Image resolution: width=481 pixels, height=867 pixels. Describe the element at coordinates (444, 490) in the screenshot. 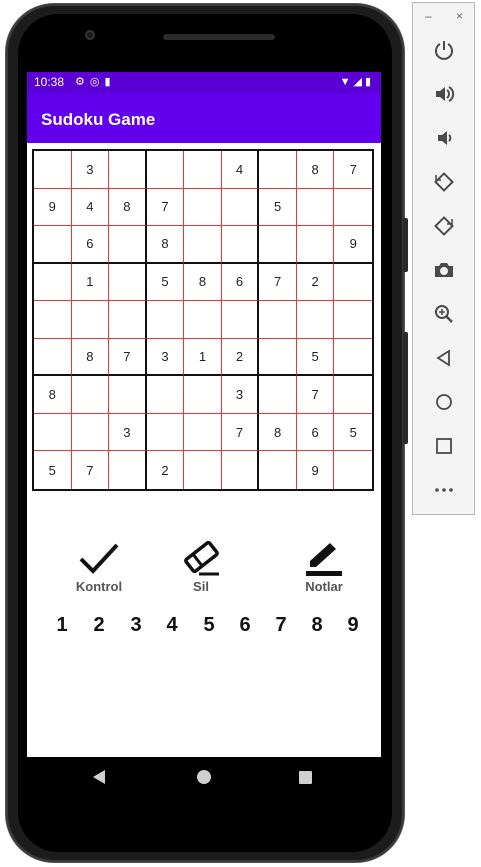

I see `more-icon` at that location.